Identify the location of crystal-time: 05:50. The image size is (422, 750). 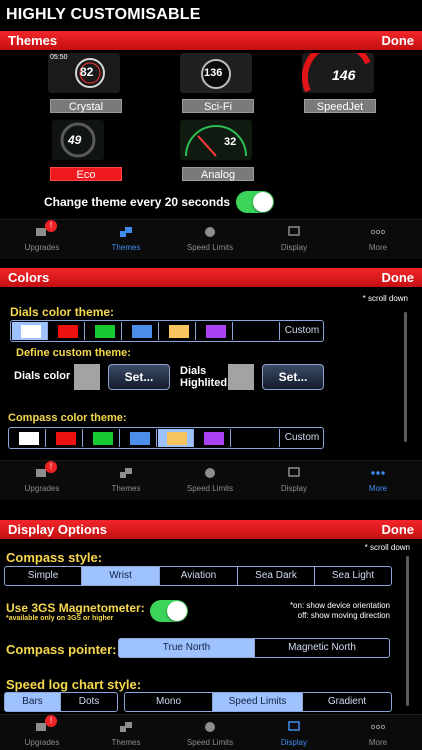
(59, 57).